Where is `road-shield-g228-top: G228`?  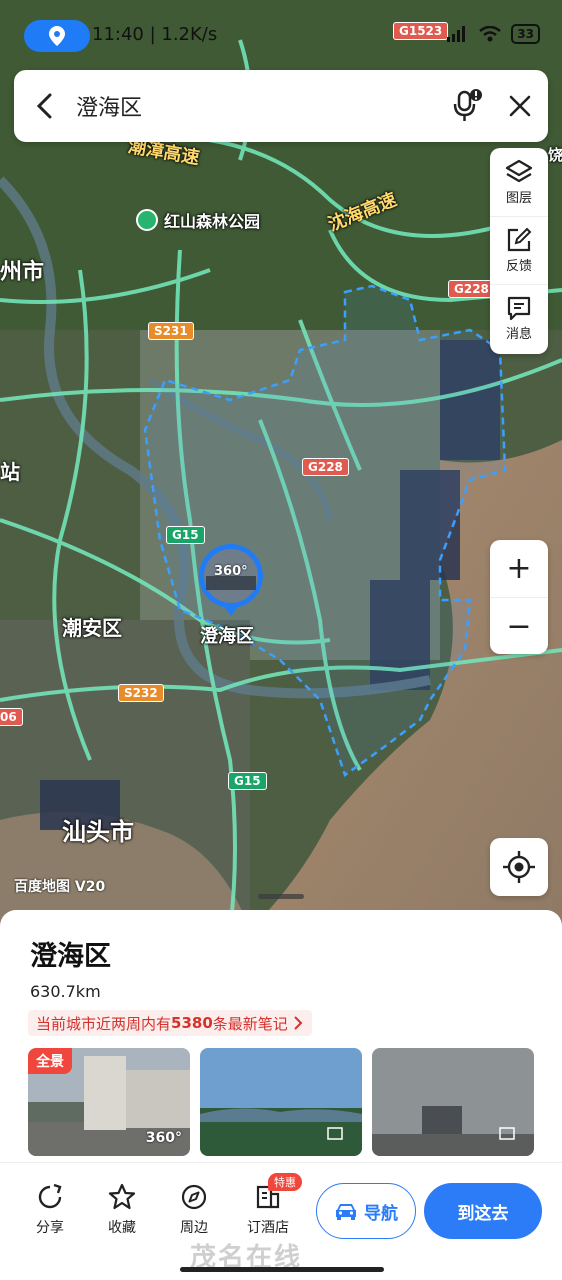 road-shield-g228-top: G228 is located at coordinates (471, 289).